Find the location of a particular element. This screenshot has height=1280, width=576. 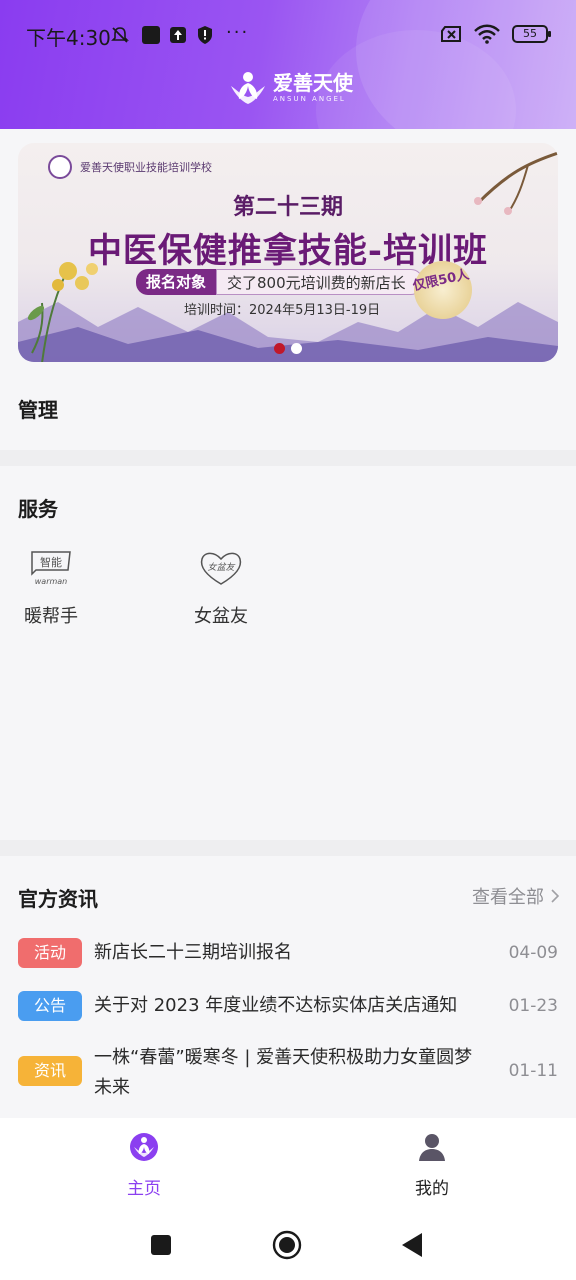

news-date: 01-23 is located at coordinates (533, 1006).